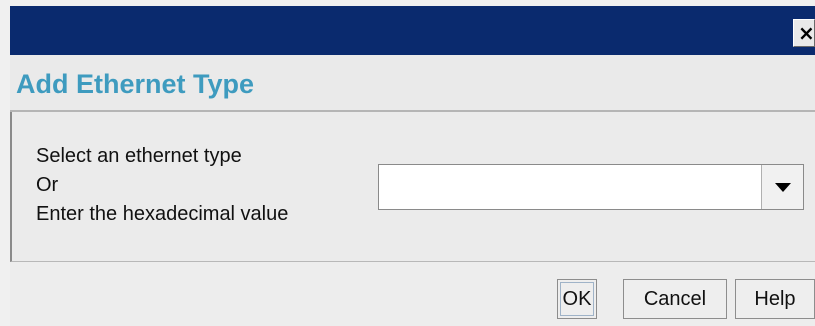 The width and height of the screenshot is (815, 326). I want to click on cancel-button: Cancel, so click(675, 299).